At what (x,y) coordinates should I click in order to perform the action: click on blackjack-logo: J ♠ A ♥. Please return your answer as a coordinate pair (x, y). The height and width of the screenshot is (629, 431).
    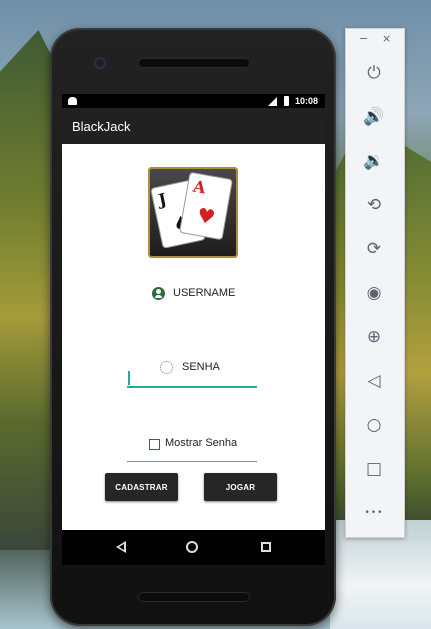
    Looking at the image, I should click on (193, 212).